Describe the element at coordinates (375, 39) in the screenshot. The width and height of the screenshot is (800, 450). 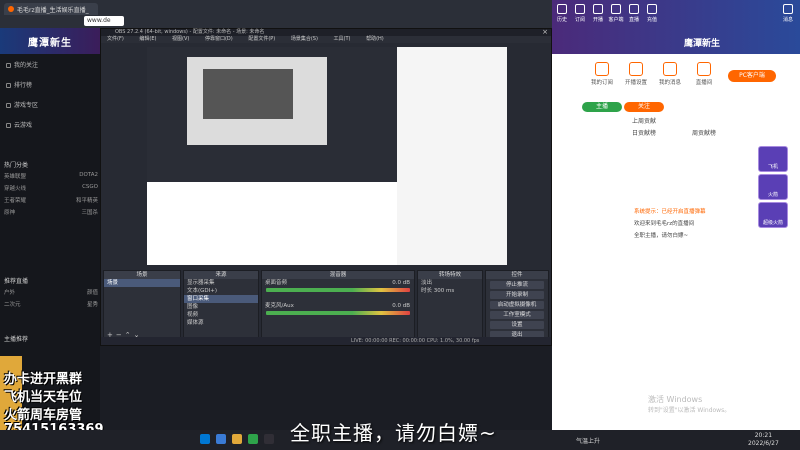
I see `menu-help: 帮助(H)` at that location.